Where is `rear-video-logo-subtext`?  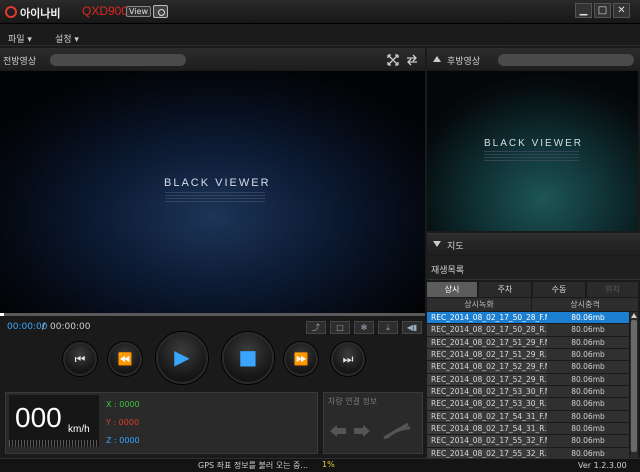 rear-video-logo-subtext is located at coordinates (531, 157).